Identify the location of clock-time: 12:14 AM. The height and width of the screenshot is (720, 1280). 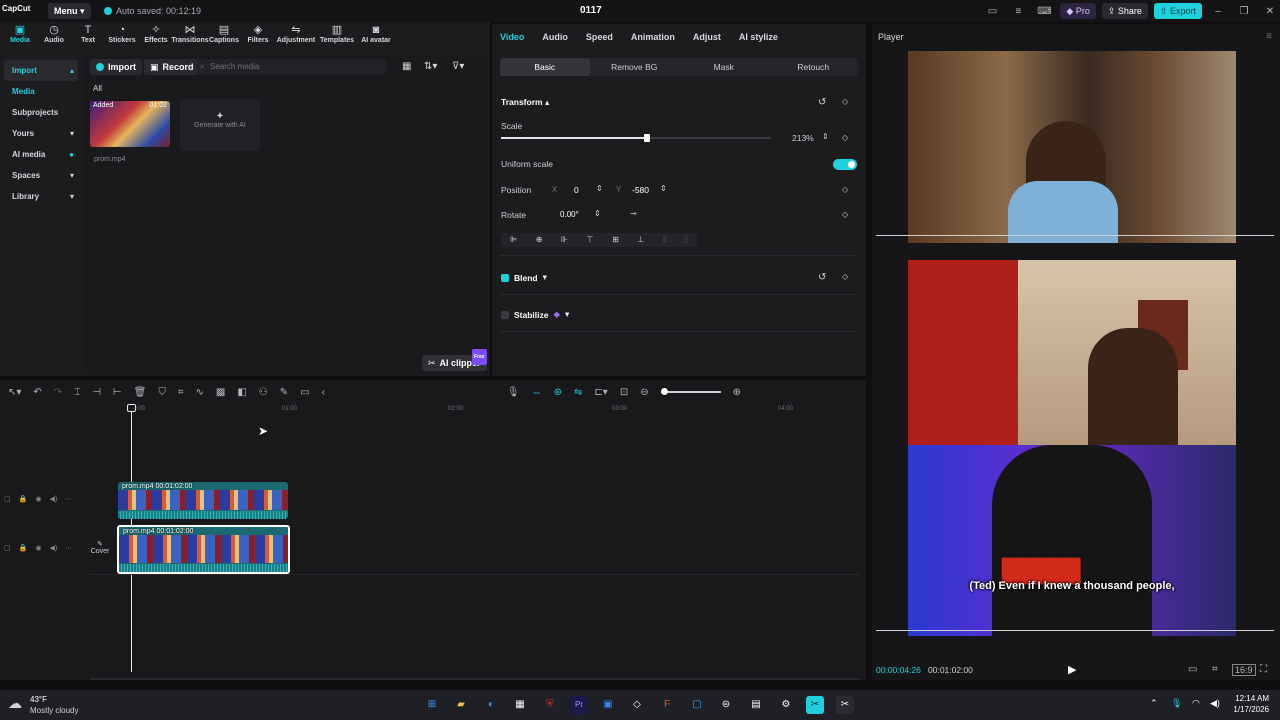
(1247, 698).